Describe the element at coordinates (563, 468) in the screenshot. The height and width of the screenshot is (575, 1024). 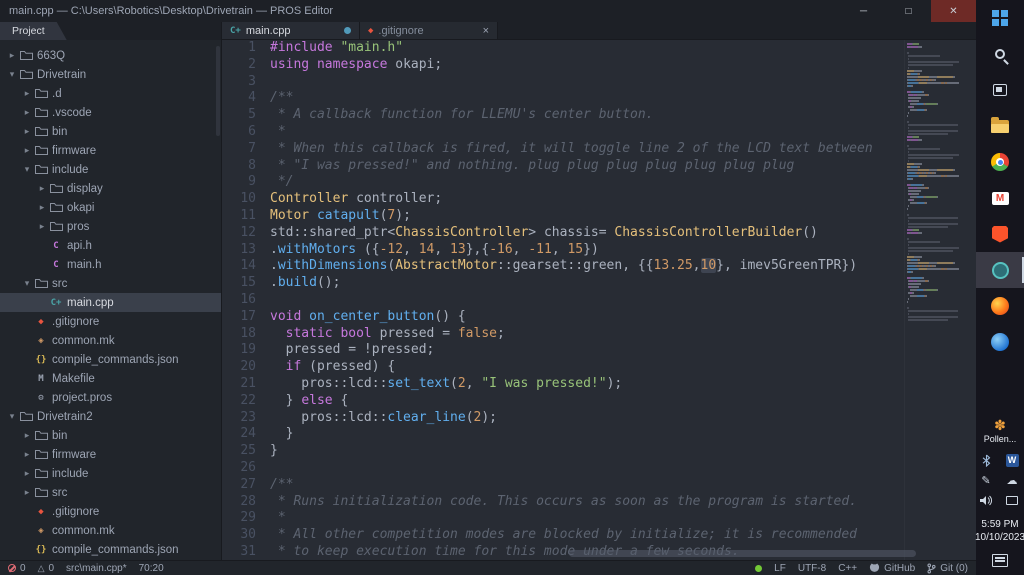
I see `code-line: 26` at that location.